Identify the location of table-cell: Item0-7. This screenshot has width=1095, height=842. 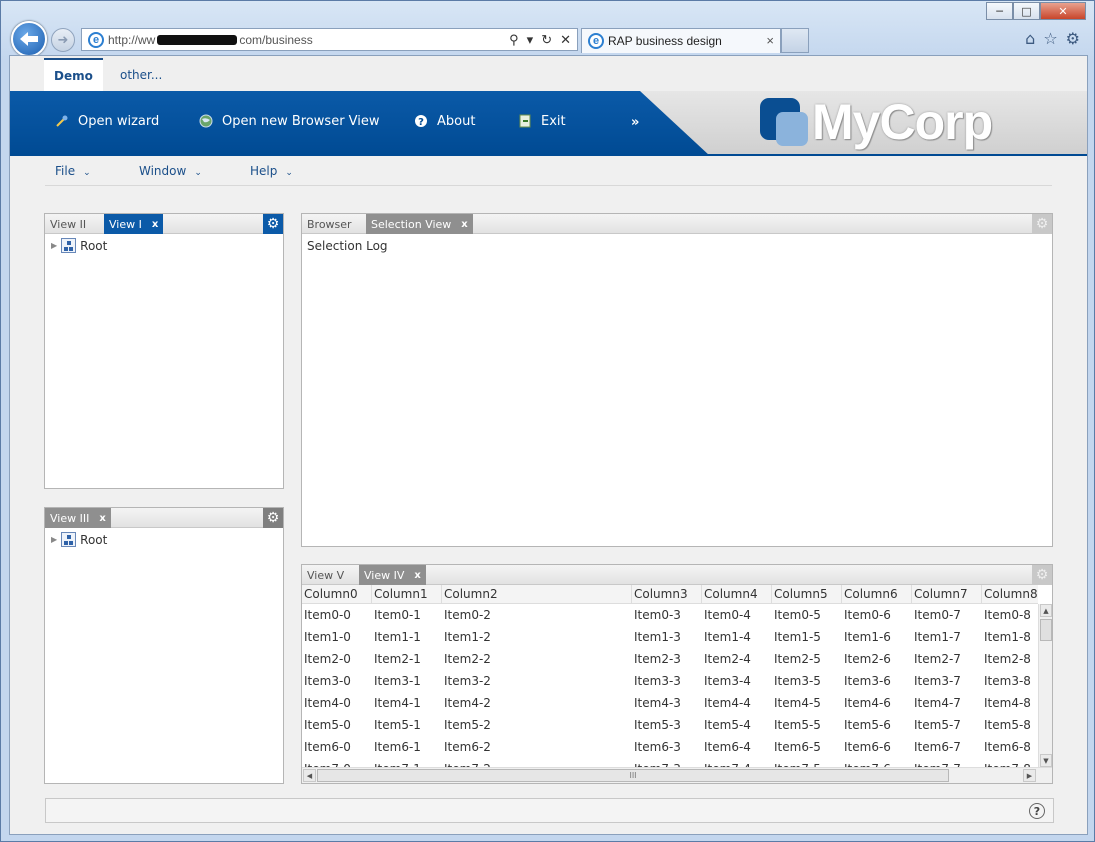
(937, 615).